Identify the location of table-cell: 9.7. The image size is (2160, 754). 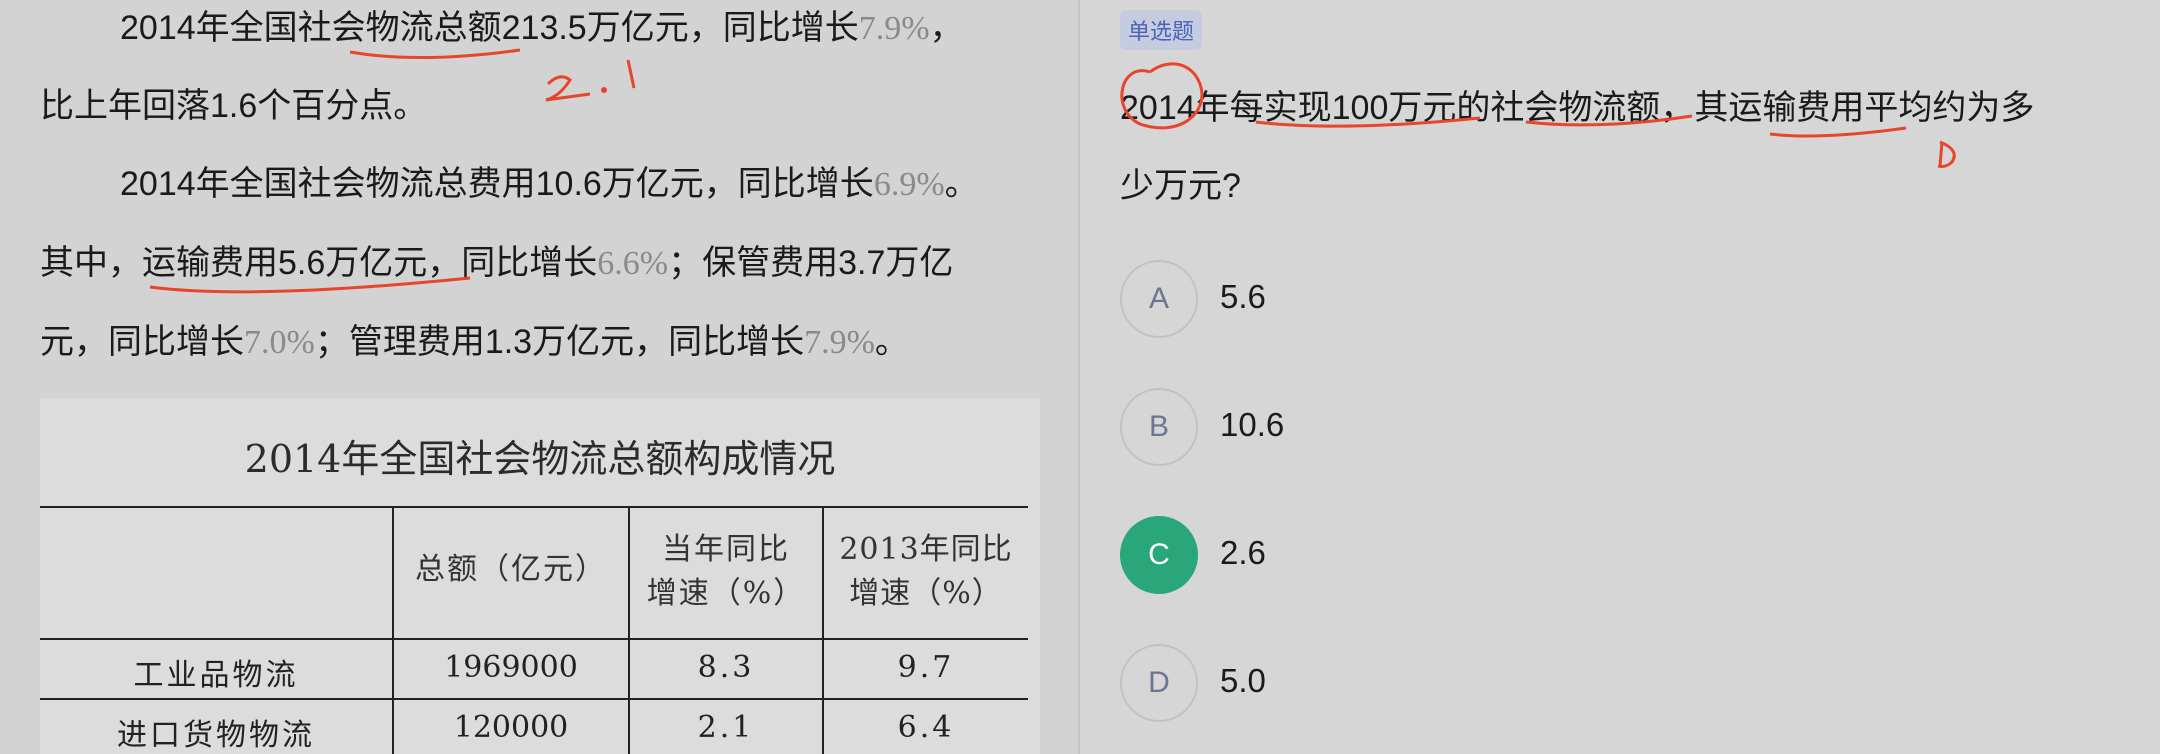
(926, 667).